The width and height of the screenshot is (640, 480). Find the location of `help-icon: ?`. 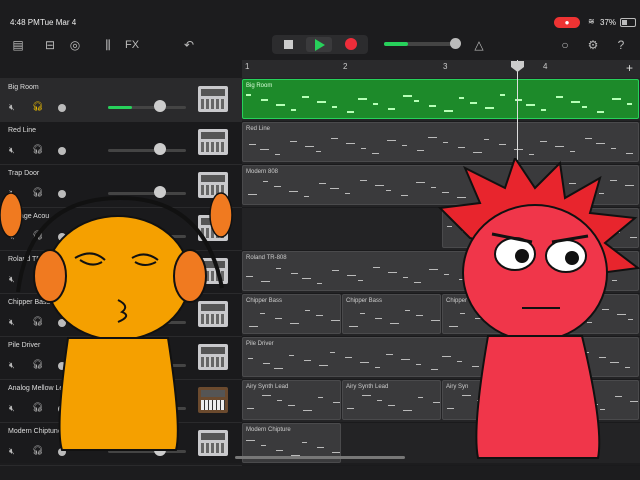

help-icon: ? is located at coordinates (621, 45).